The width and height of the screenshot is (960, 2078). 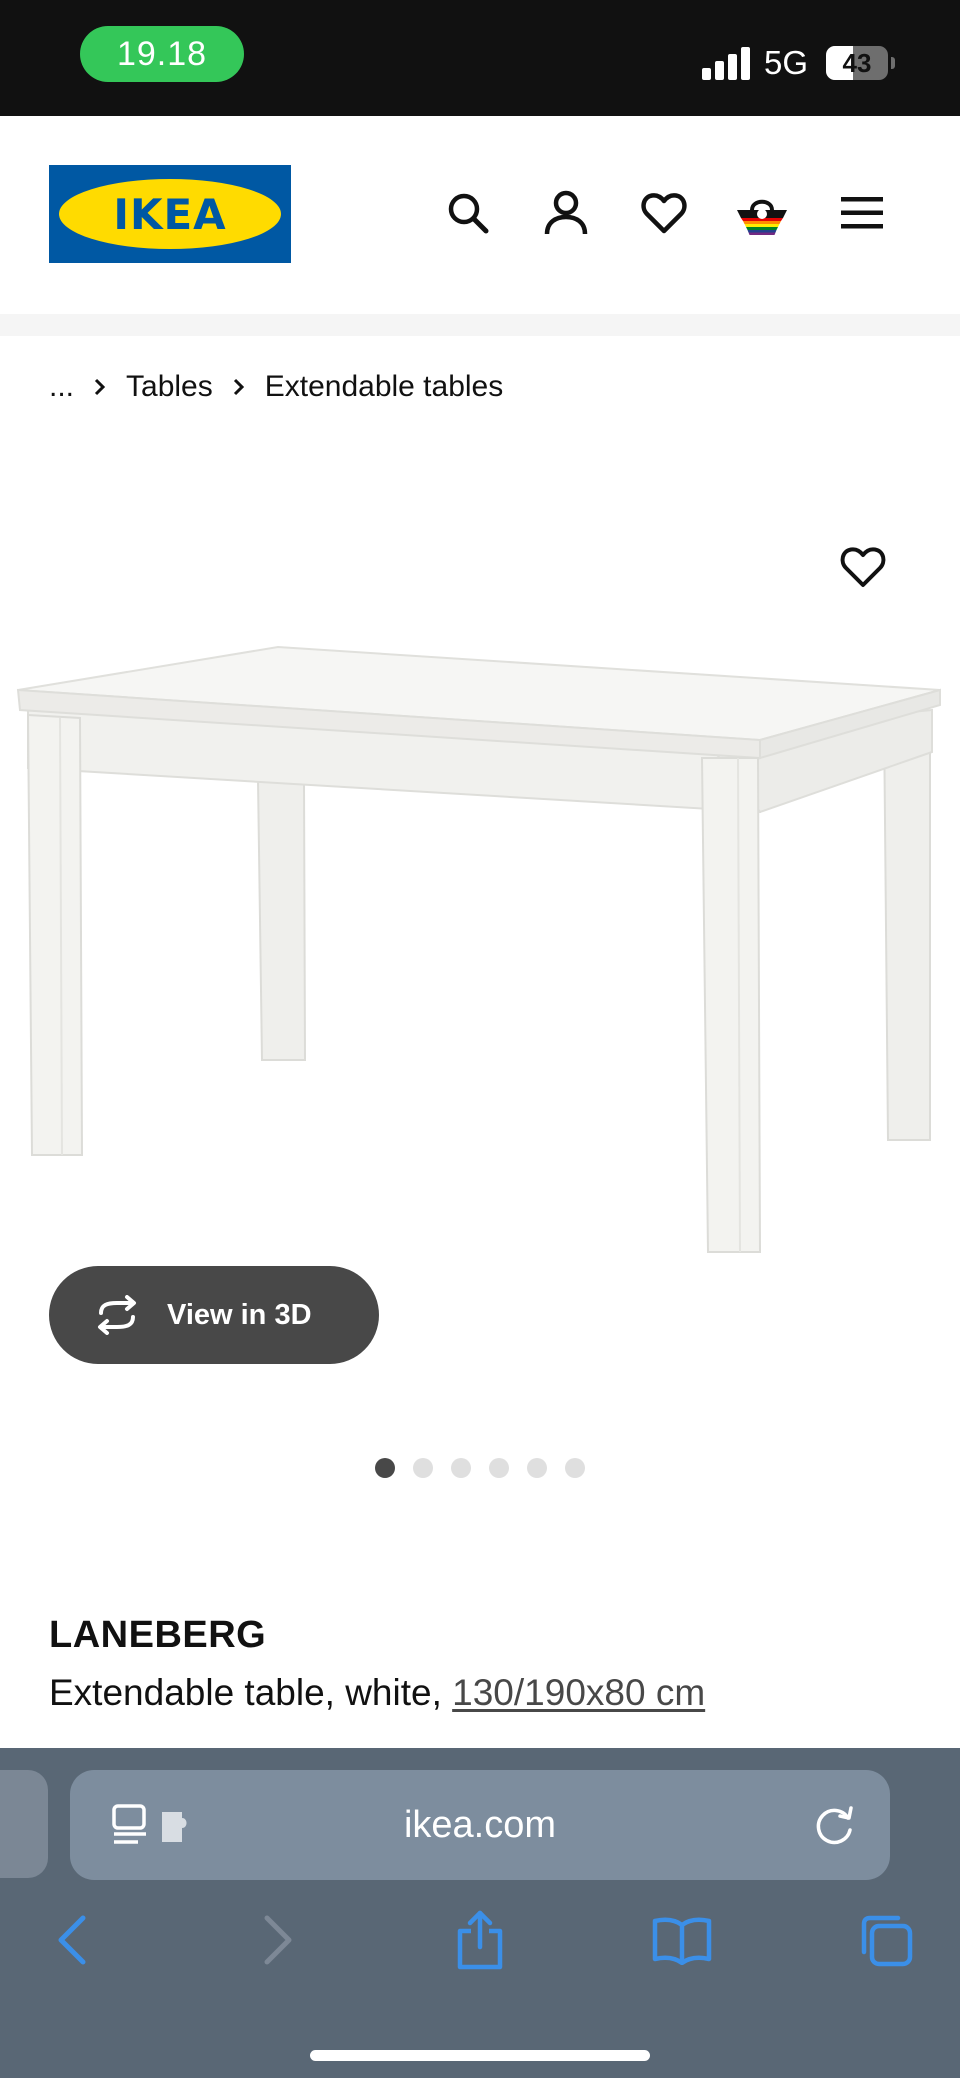 I want to click on product-type: Extendable table, white,, so click(x=245, y=1692).